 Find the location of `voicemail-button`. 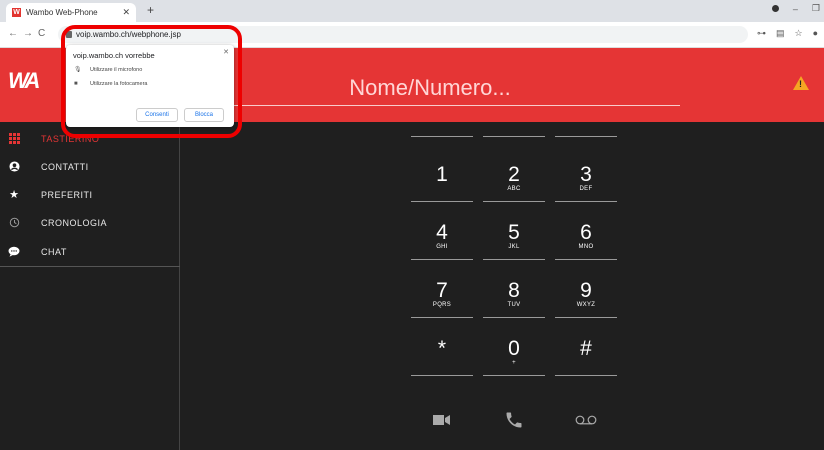

voicemail-button is located at coordinates (586, 420).